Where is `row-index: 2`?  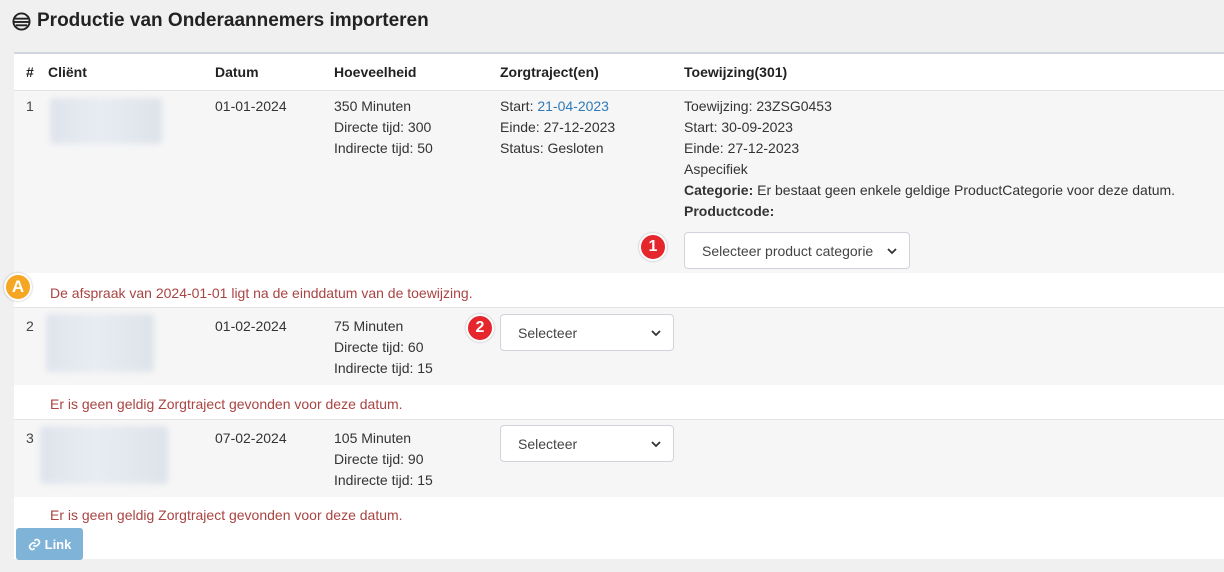
row-index: 2 is located at coordinates (30, 326).